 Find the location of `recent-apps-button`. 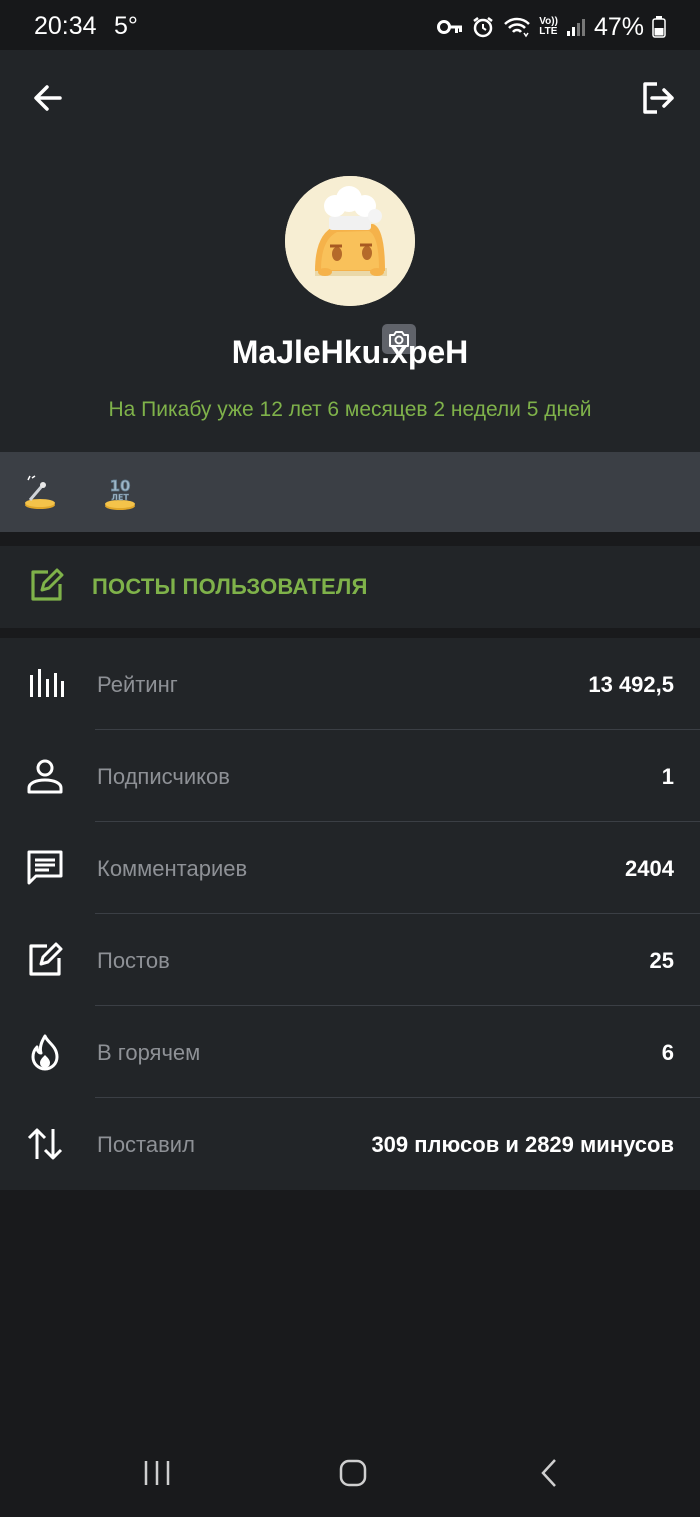

recent-apps-button is located at coordinates (157, 1473).